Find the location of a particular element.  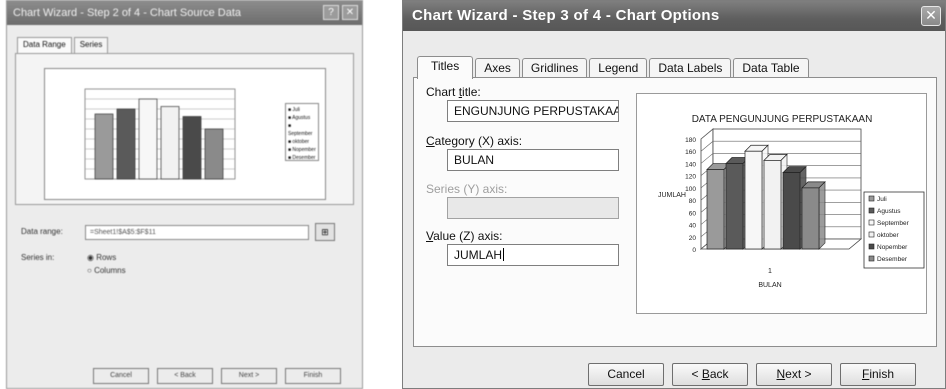

left-tab-data-range: Data Range is located at coordinates (44, 45).